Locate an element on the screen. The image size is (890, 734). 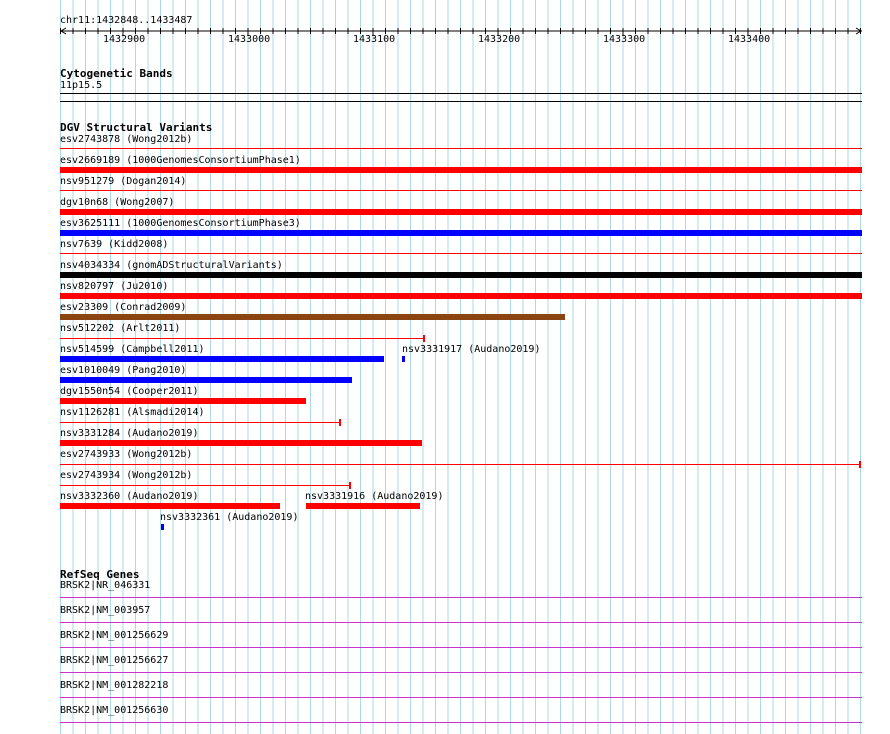
cytoband-top-line is located at coordinates (461, 93).